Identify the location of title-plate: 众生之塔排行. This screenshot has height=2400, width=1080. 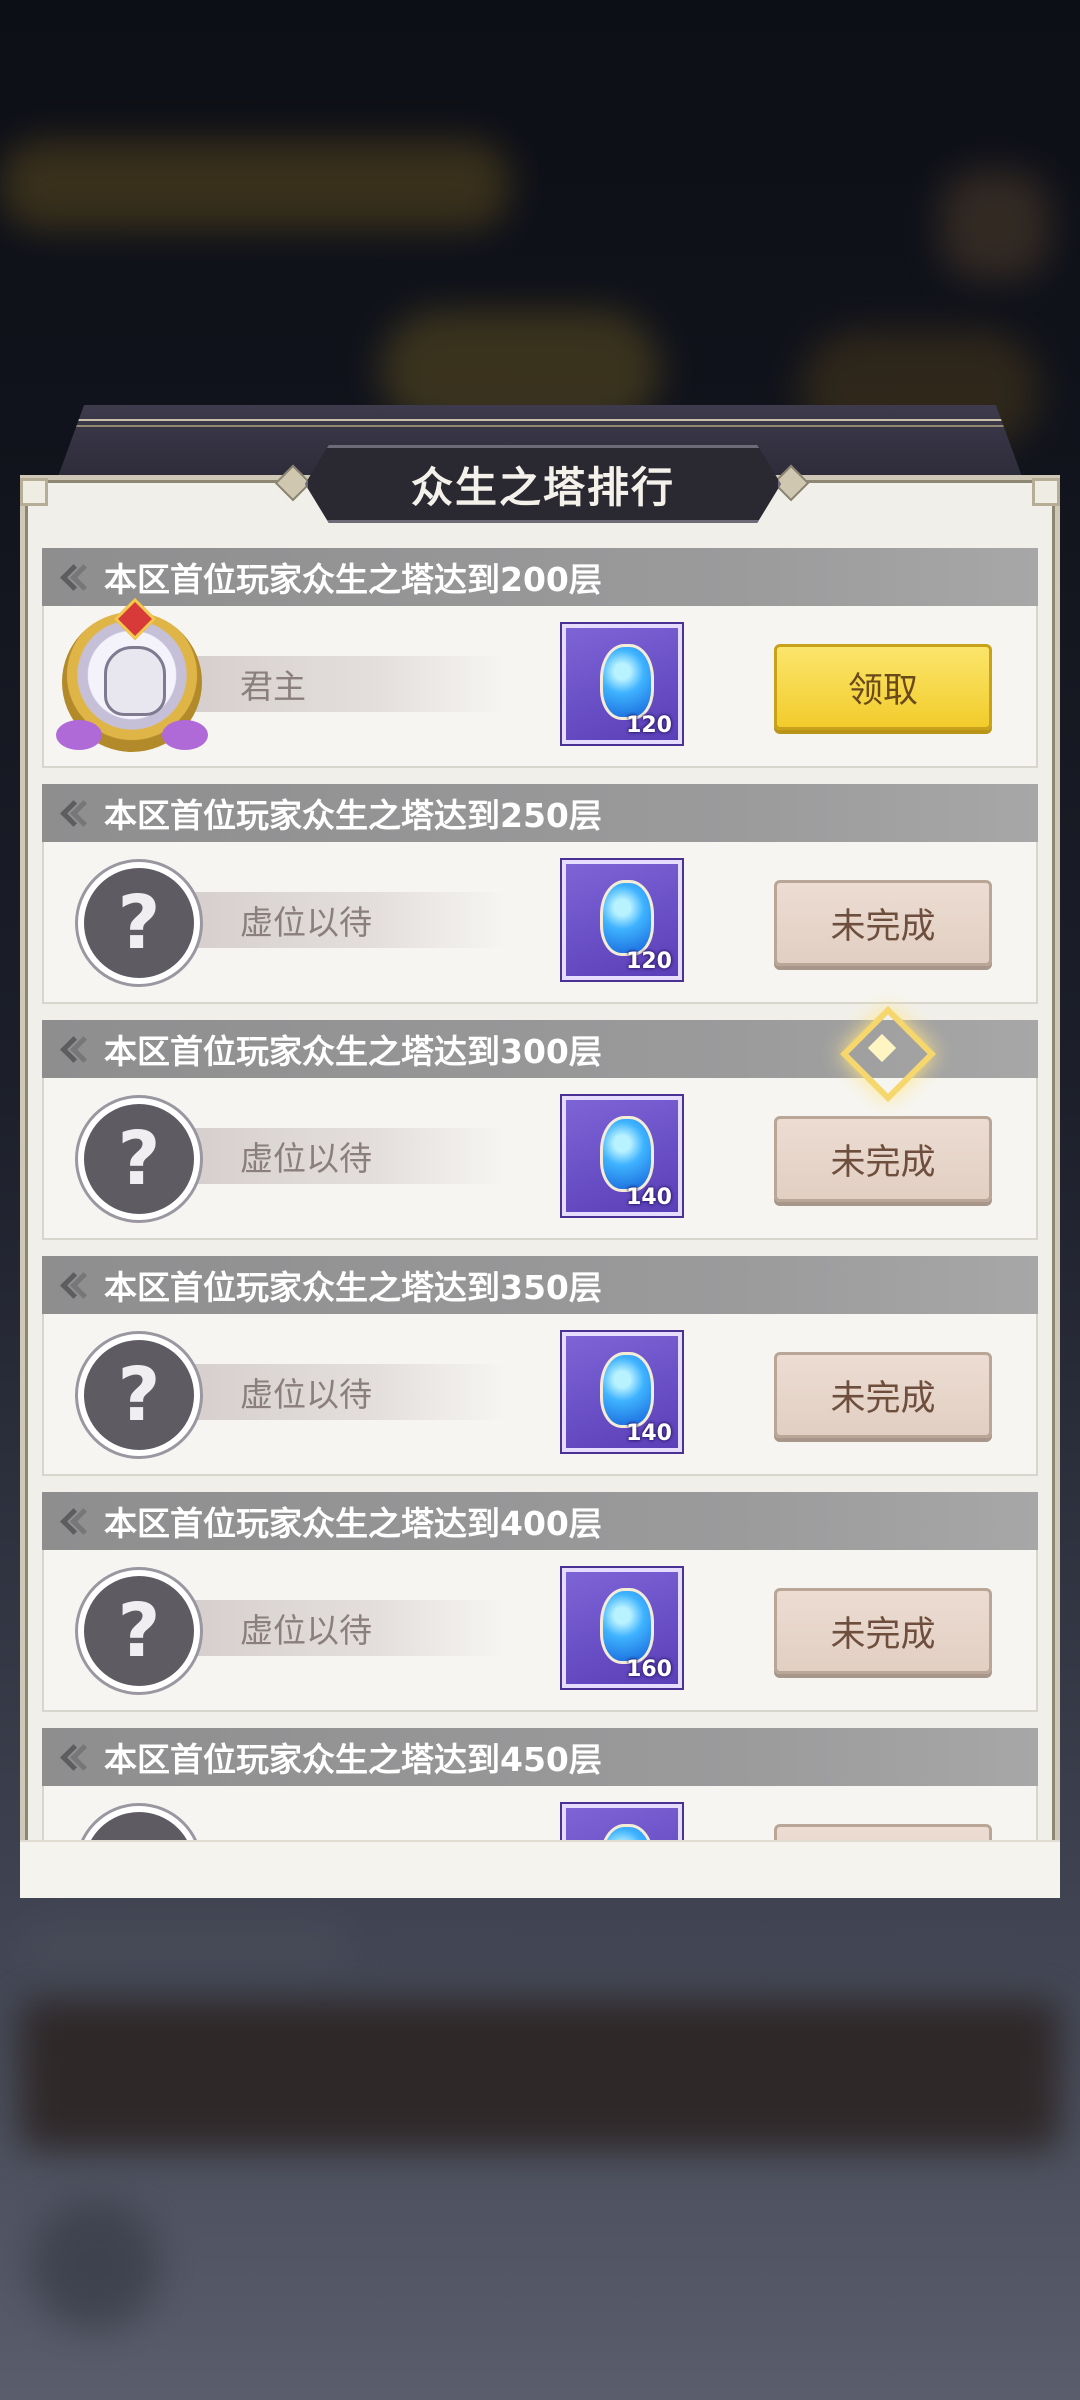
(543, 484).